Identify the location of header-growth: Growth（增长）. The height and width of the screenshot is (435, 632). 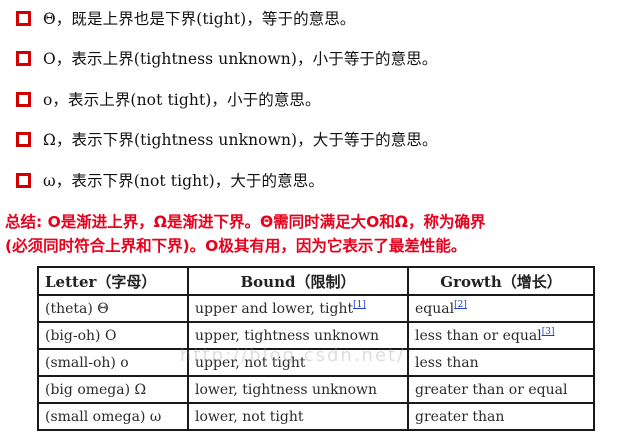
(501, 281).